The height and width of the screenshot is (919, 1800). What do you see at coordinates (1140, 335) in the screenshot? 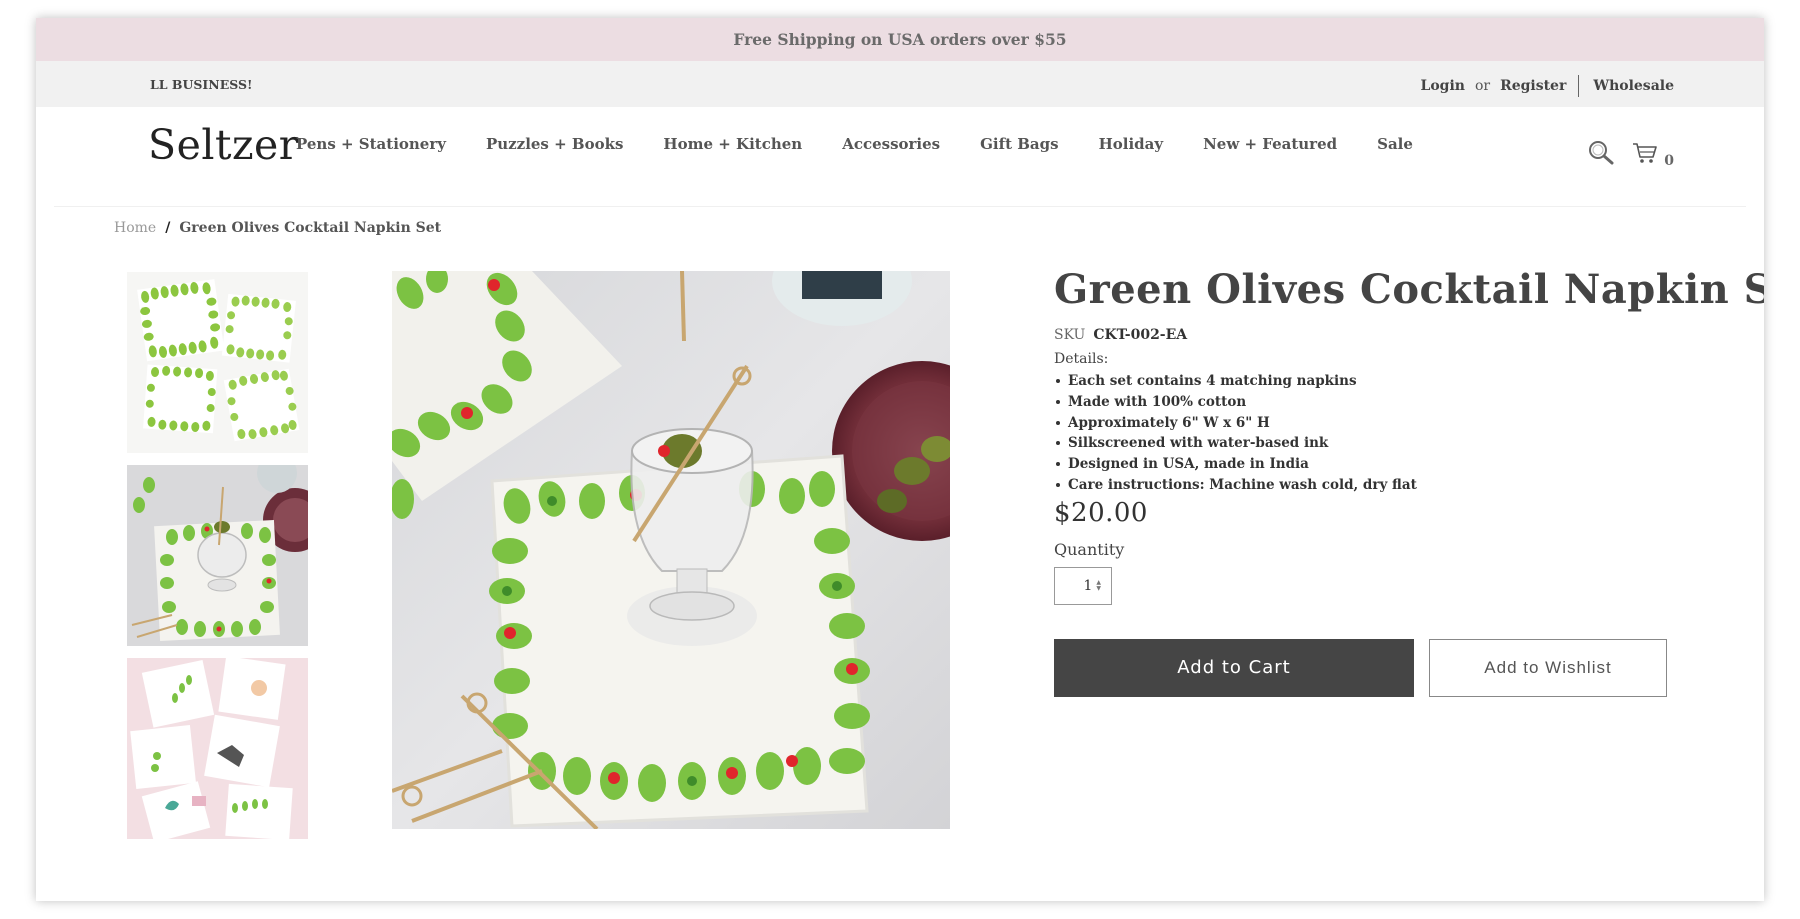
I see `sku-value: CKT-002-EA` at bounding box center [1140, 335].